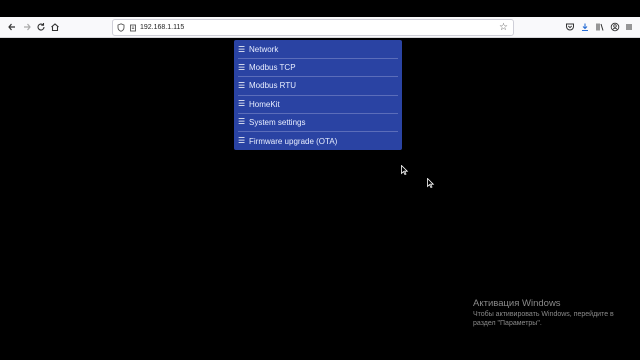  I want to click on windows-activation-title: Активация Windows, so click(517, 303).